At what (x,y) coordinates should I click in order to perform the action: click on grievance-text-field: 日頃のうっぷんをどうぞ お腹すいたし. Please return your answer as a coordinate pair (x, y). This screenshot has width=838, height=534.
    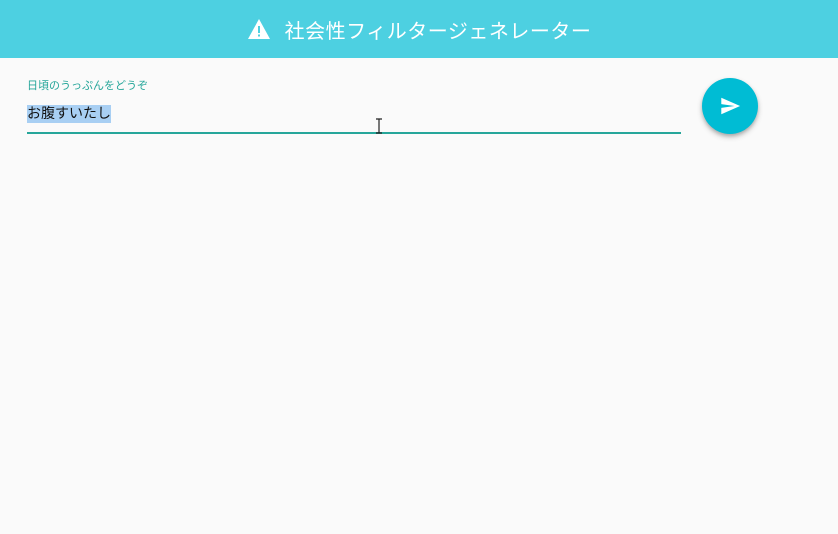
    Looking at the image, I should click on (354, 106).